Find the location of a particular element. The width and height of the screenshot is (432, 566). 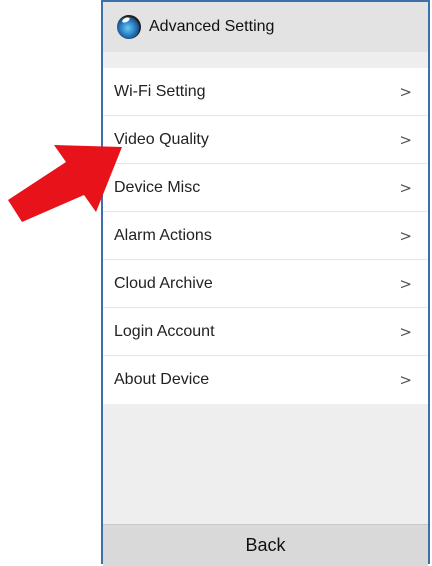

red-pointer-arrow-icon is located at coordinates (65, 183).